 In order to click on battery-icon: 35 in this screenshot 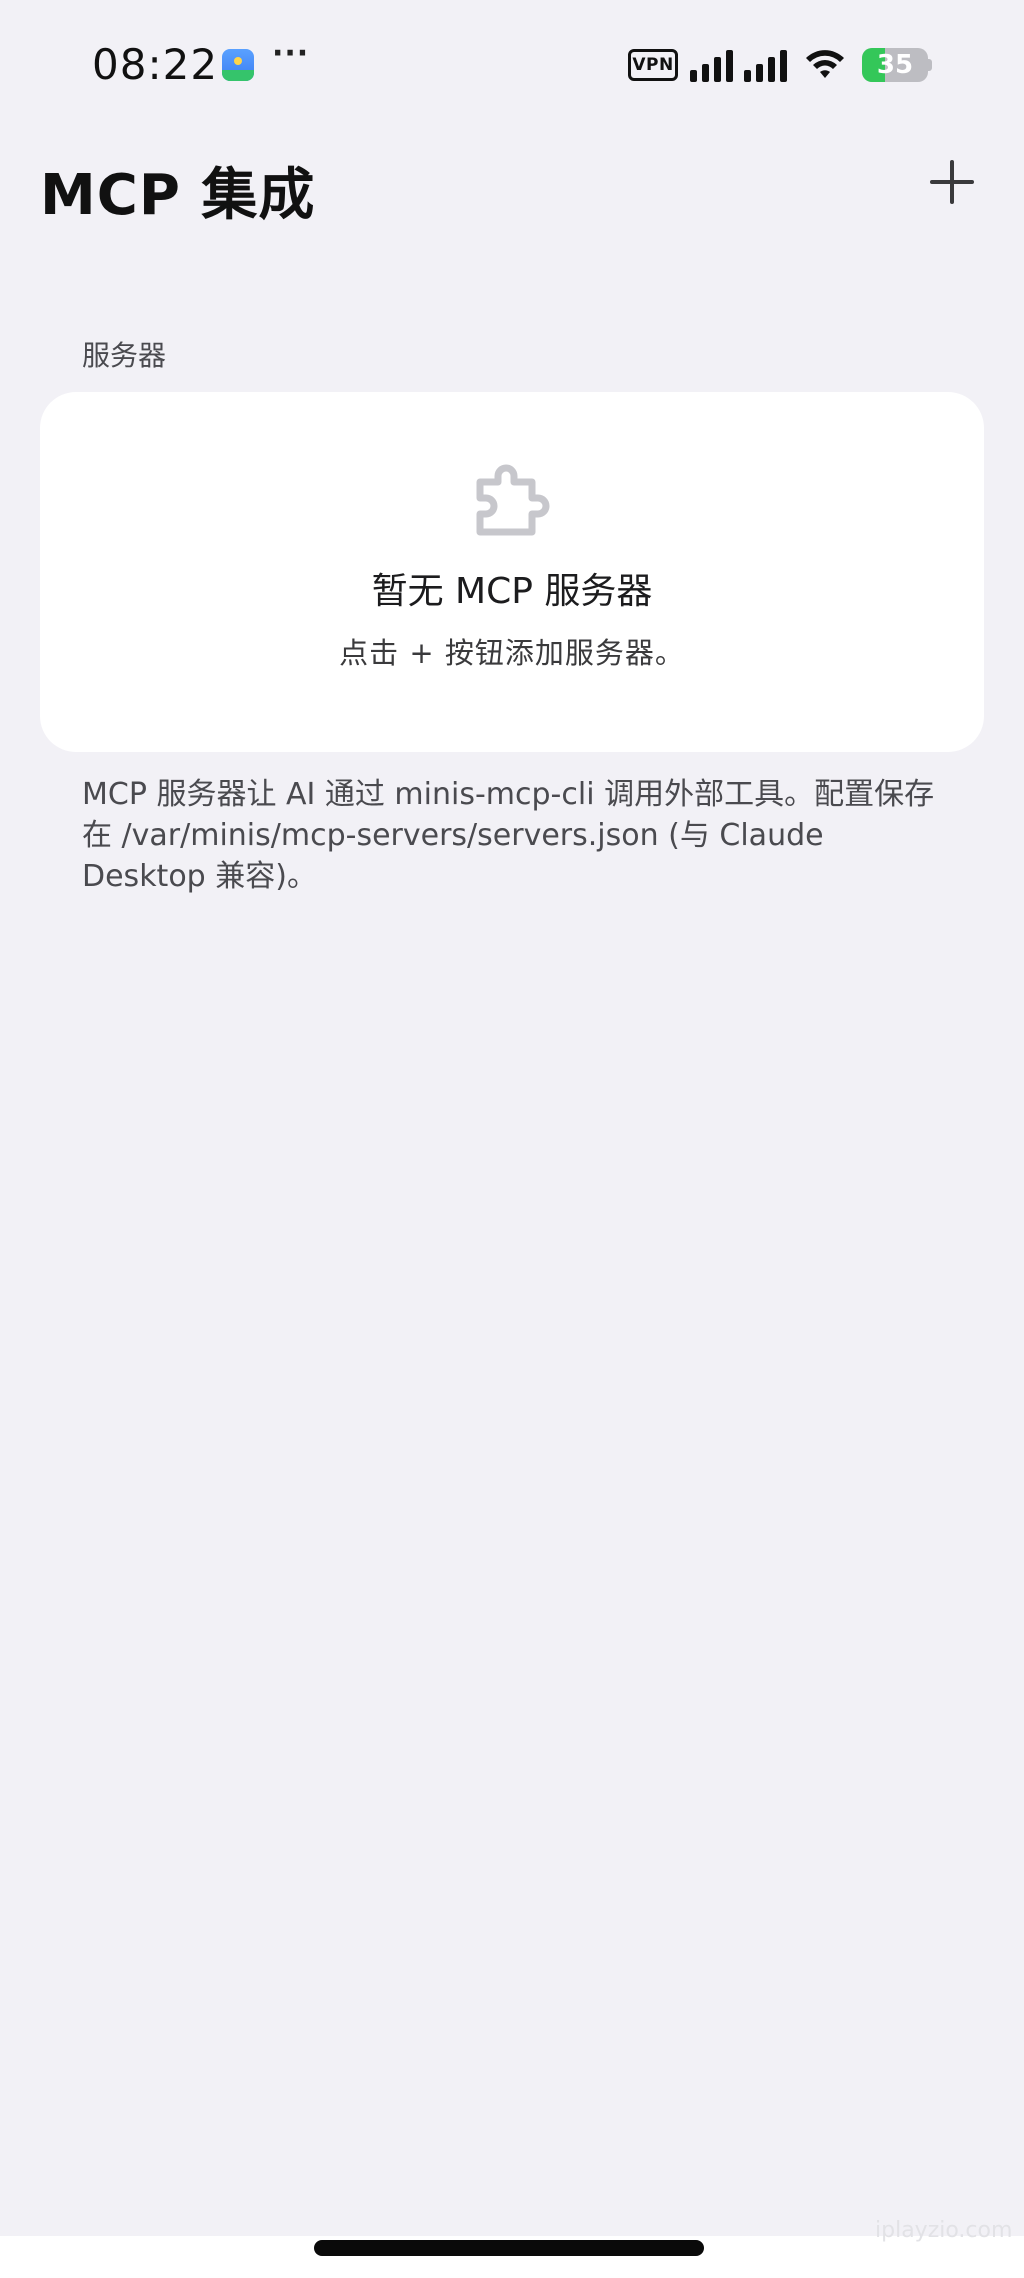, I will do `click(895, 65)`.